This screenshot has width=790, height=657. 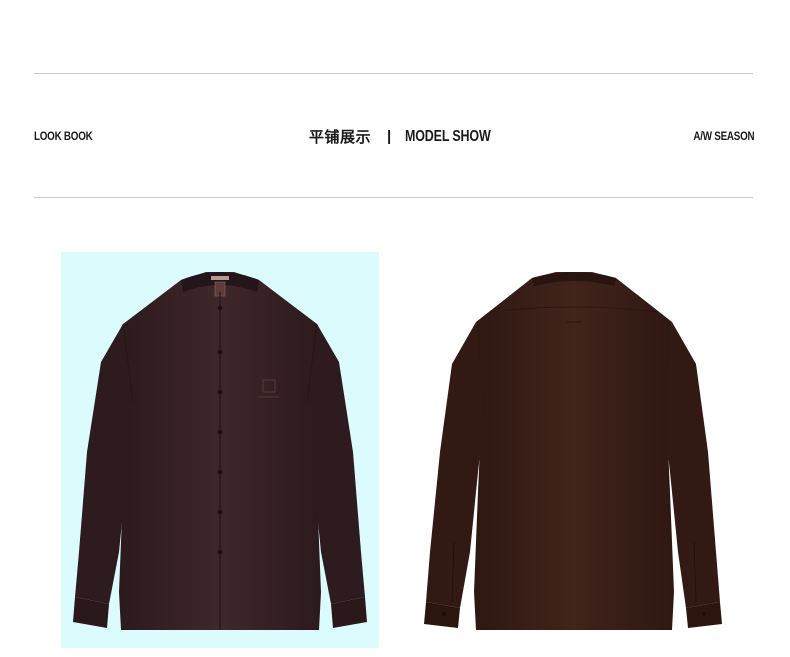 I want to click on section-header: LOOK BOOK 平铺展示 | MODEL SHOW A/W SEASON, so click(x=395, y=137).